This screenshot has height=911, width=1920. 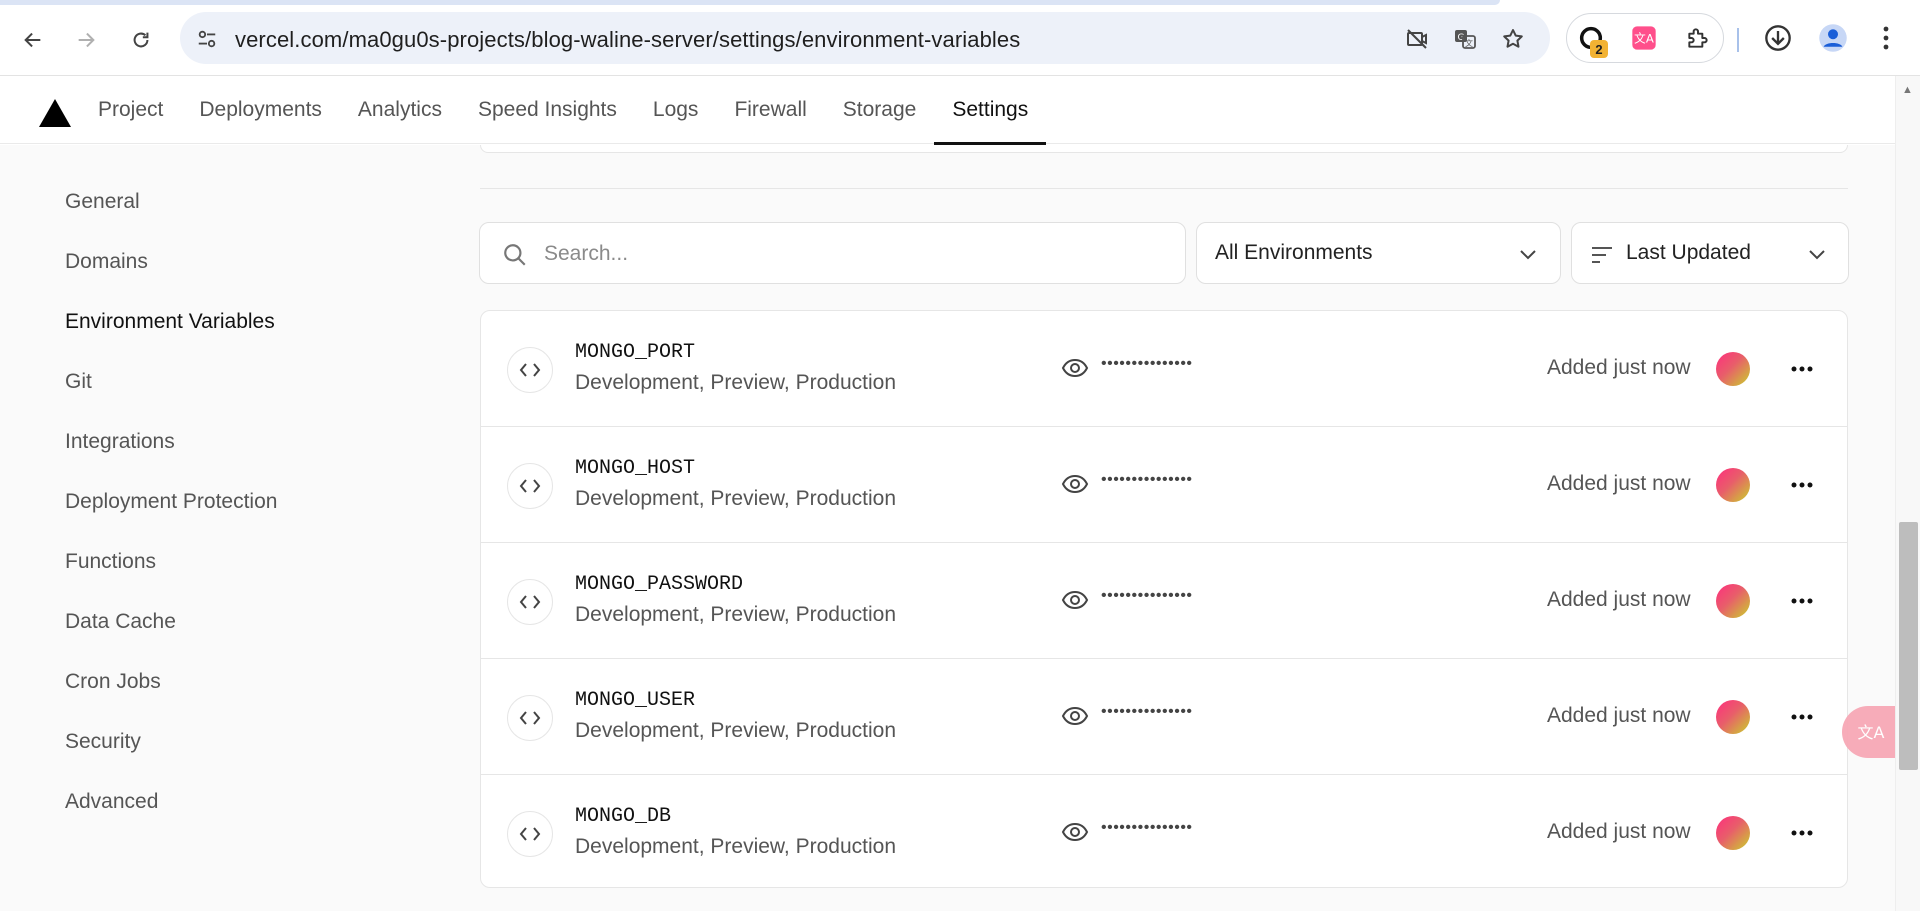 I want to click on section-divider, so click(x=1164, y=188).